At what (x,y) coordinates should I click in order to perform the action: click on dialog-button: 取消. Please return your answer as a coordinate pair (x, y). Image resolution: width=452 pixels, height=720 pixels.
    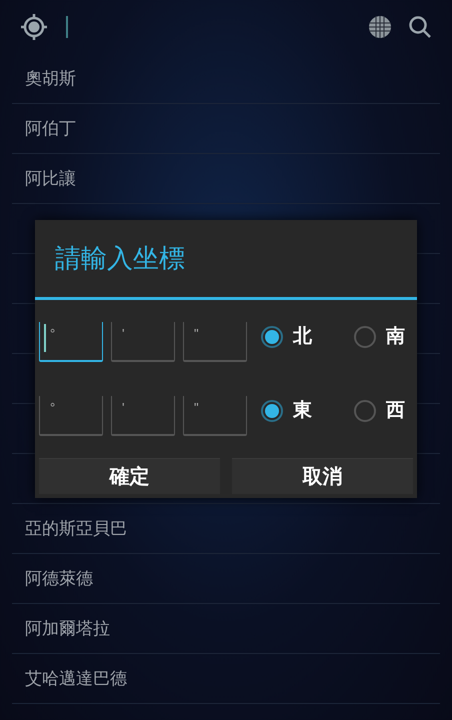
    Looking at the image, I should click on (322, 476).